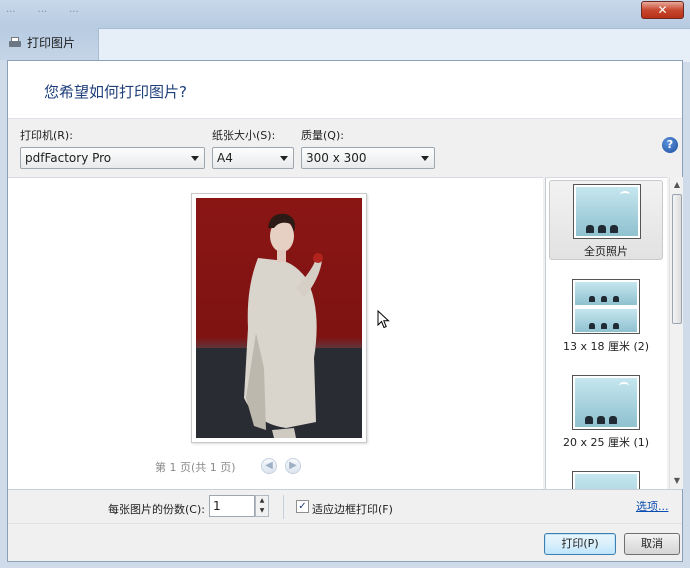 This screenshot has height=568, width=690. What do you see at coordinates (677, 481) in the screenshot?
I see `scroll-down-icon: ▼` at bounding box center [677, 481].